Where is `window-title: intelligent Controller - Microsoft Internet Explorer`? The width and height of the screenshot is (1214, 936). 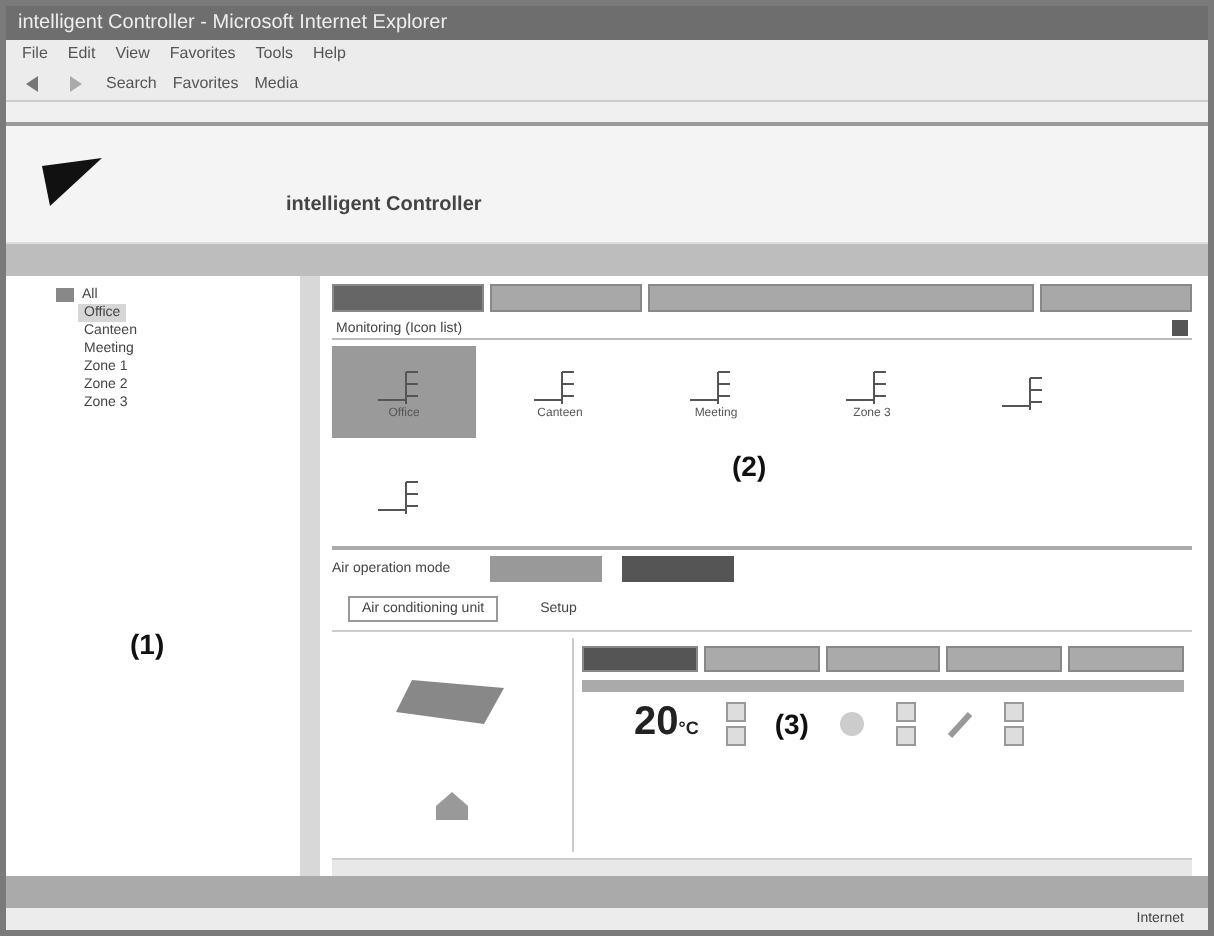
window-title: intelligent Controller - Microsoft Internet Explorer is located at coordinates (607, 23).